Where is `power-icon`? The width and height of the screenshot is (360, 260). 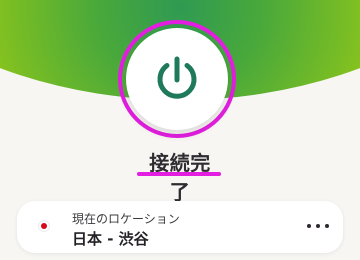 power-icon is located at coordinates (177, 77).